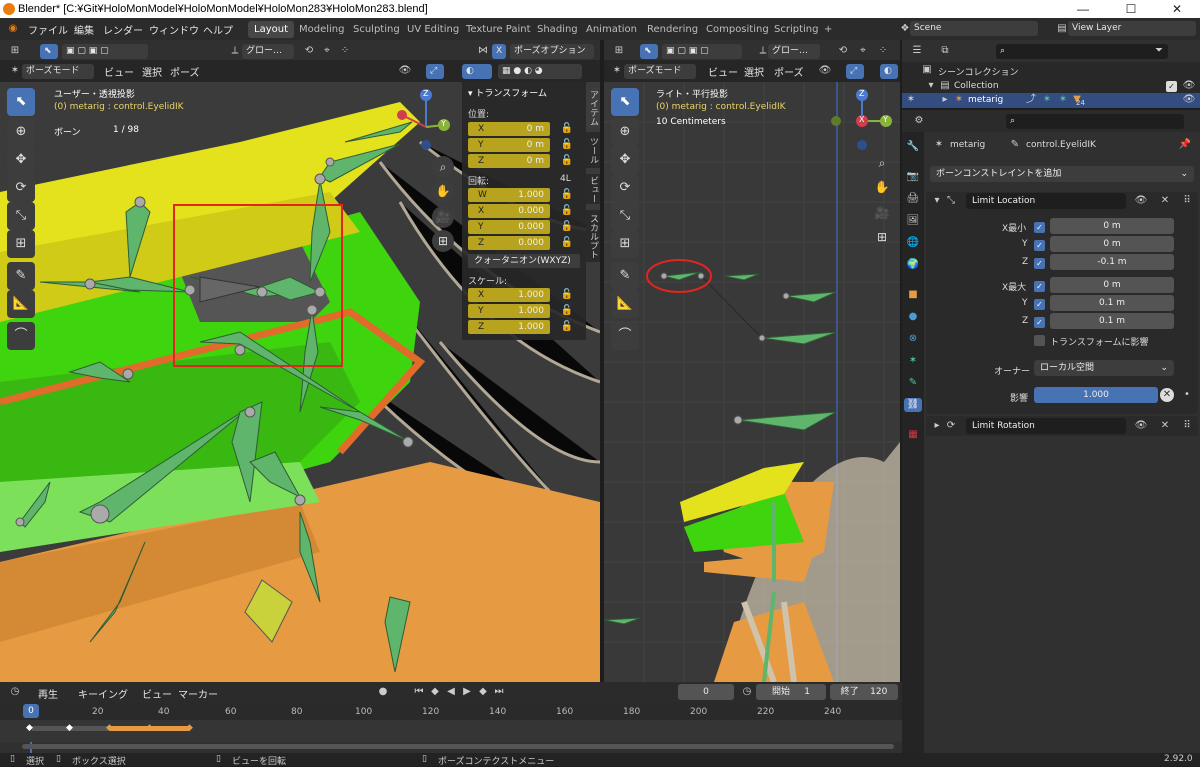  I want to click on bone-tab-icon: ✎, so click(913, 383).